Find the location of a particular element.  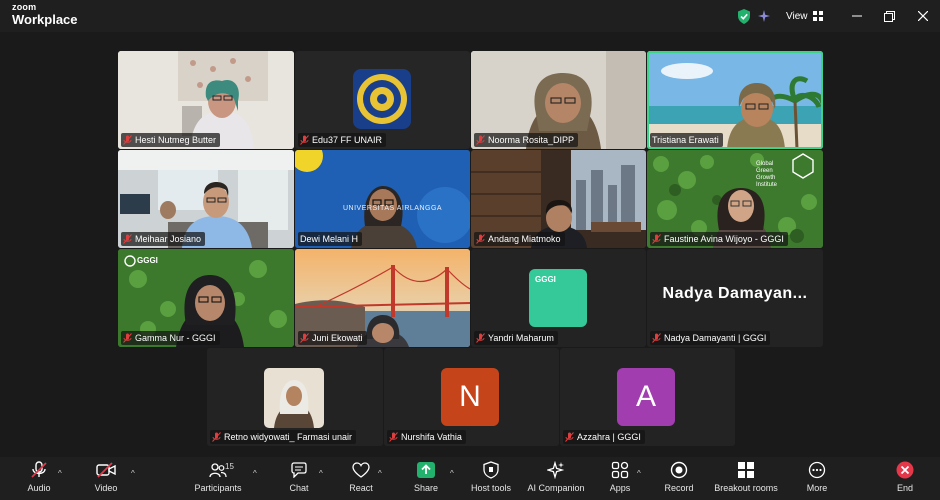

participant-name: Edu37 FF UNAIR is located at coordinates (347, 140).